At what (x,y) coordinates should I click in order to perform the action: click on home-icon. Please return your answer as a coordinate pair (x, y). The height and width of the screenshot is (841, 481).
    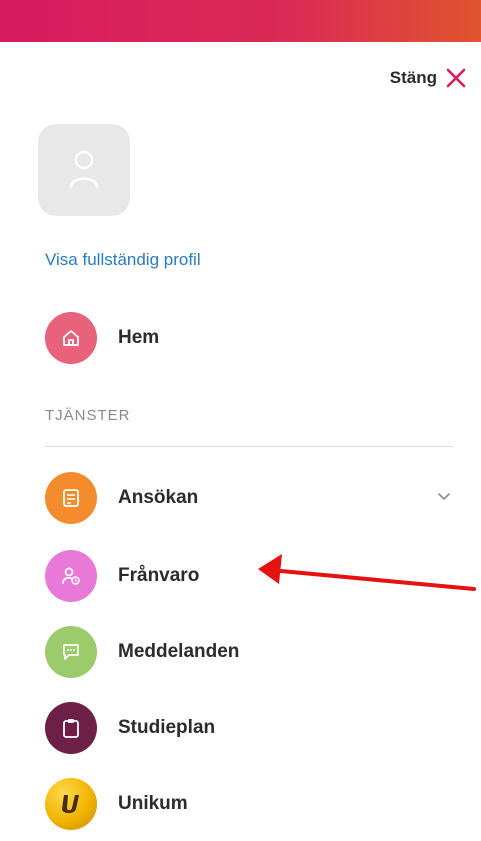
    Looking at the image, I should click on (71, 338).